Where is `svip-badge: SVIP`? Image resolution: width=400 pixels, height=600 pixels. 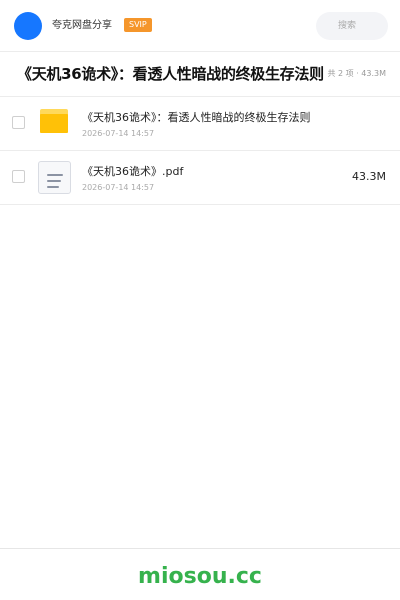
svip-badge: SVIP is located at coordinates (138, 25).